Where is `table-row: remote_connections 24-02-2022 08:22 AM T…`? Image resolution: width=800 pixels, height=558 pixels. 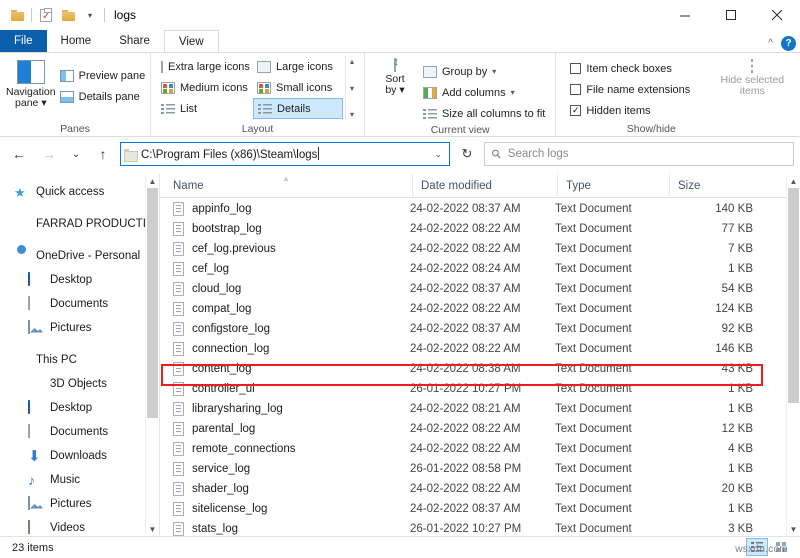
table-row: remote_connections 24-02-2022 08:22 AM T… is located at coordinates (473, 449).